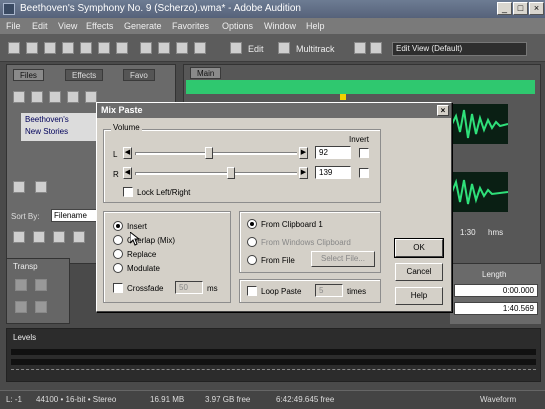  I want to click on ok-button: OK, so click(419, 248).